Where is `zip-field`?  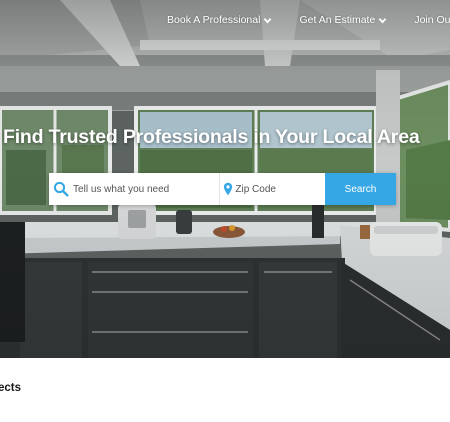 zip-field is located at coordinates (272, 189).